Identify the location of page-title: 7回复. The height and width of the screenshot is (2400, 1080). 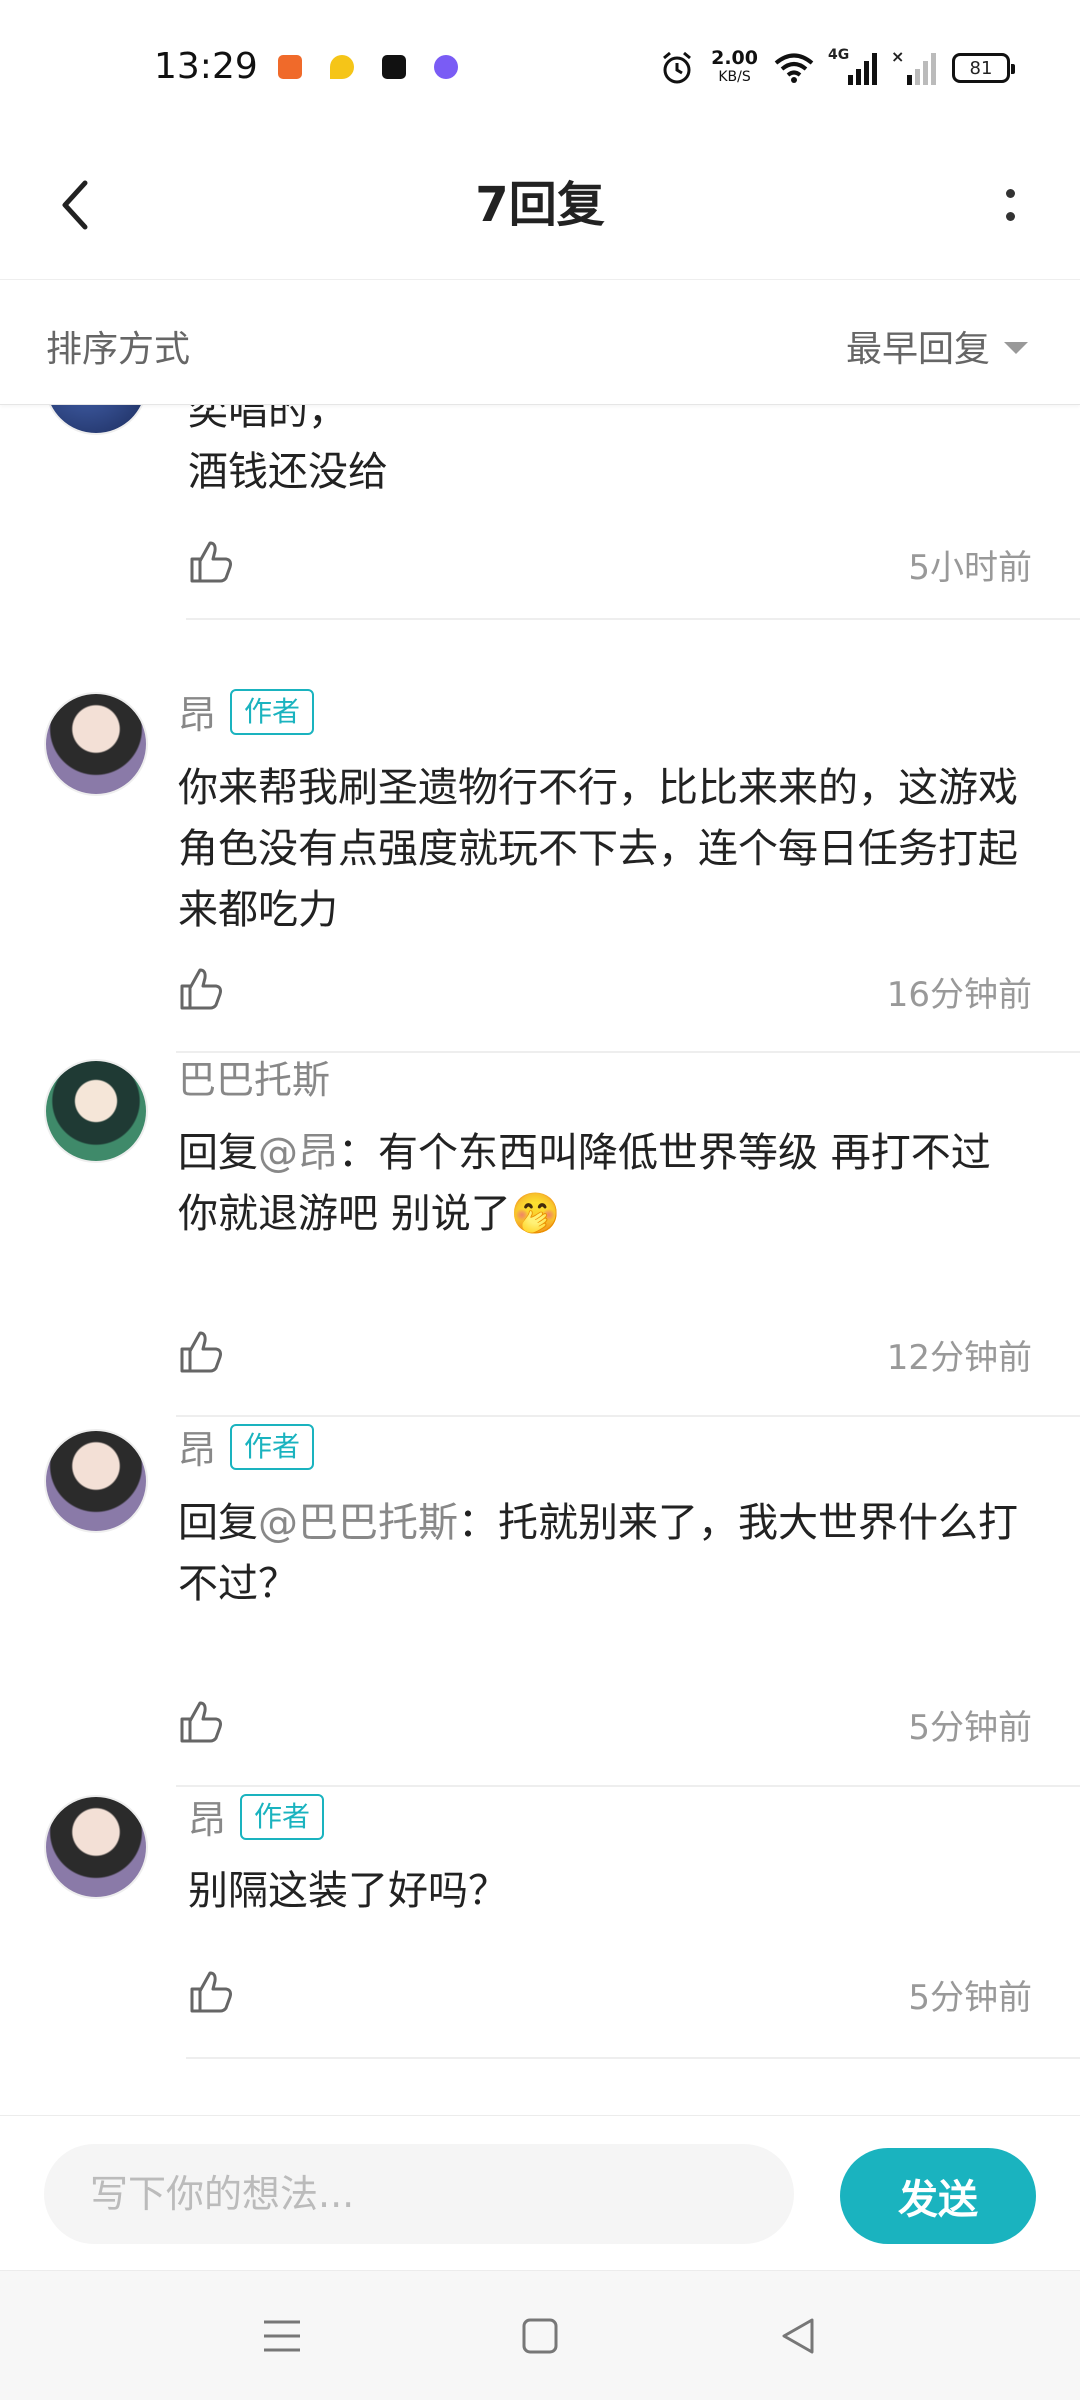
(540, 205).